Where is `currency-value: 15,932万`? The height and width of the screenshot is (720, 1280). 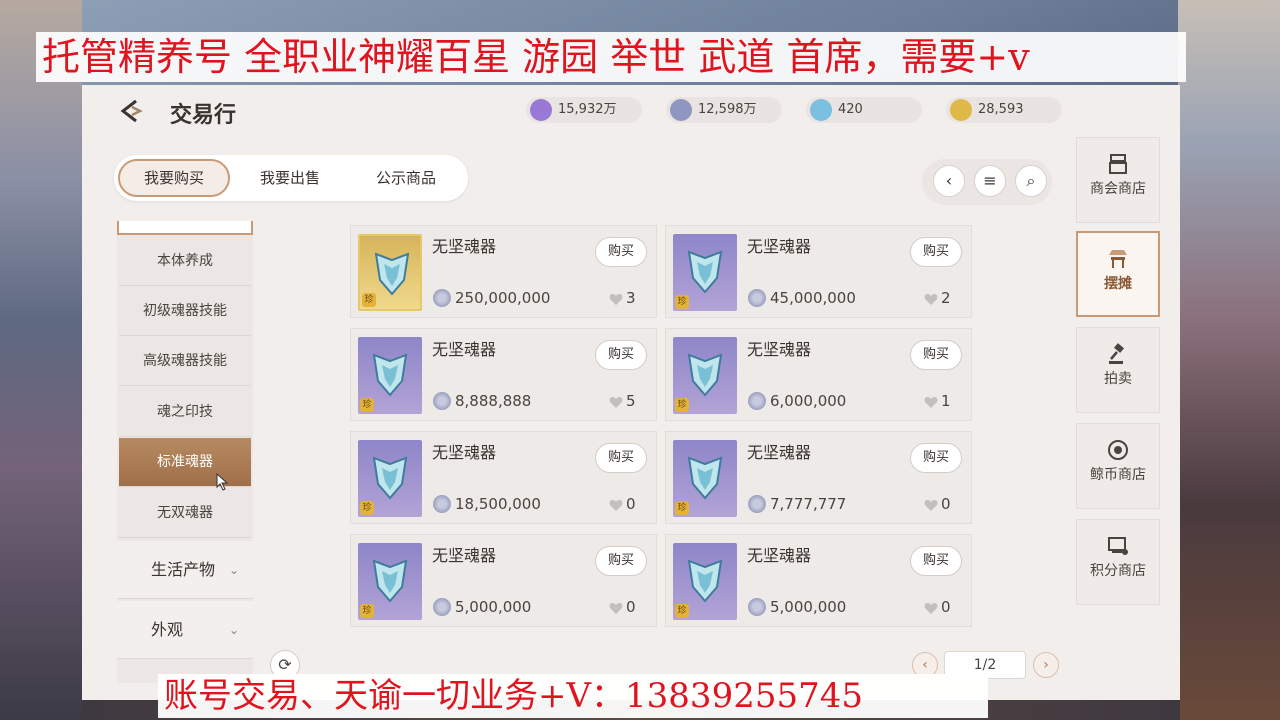 currency-value: 15,932万 is located at coordinates (587, 109).